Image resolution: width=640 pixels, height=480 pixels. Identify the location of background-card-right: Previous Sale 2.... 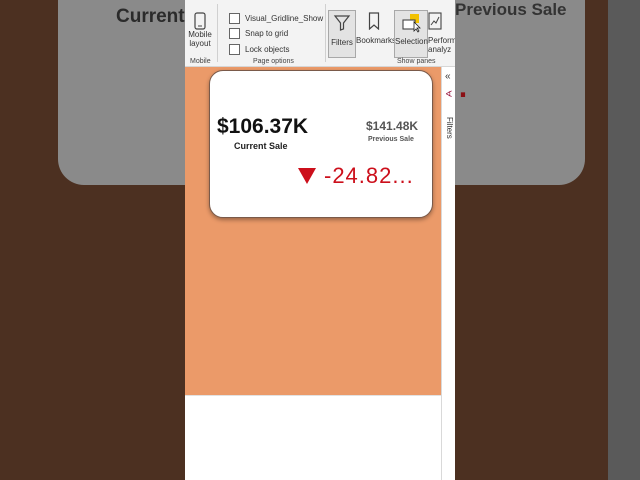
(520, 92).